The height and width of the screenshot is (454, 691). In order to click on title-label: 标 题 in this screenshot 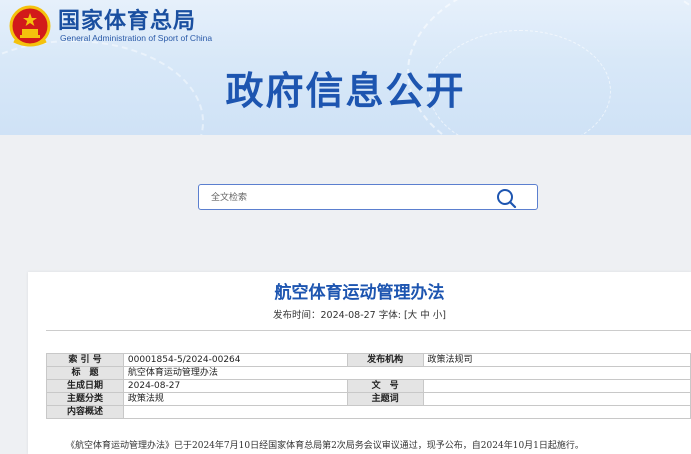, I will do `click(85, 373)`.